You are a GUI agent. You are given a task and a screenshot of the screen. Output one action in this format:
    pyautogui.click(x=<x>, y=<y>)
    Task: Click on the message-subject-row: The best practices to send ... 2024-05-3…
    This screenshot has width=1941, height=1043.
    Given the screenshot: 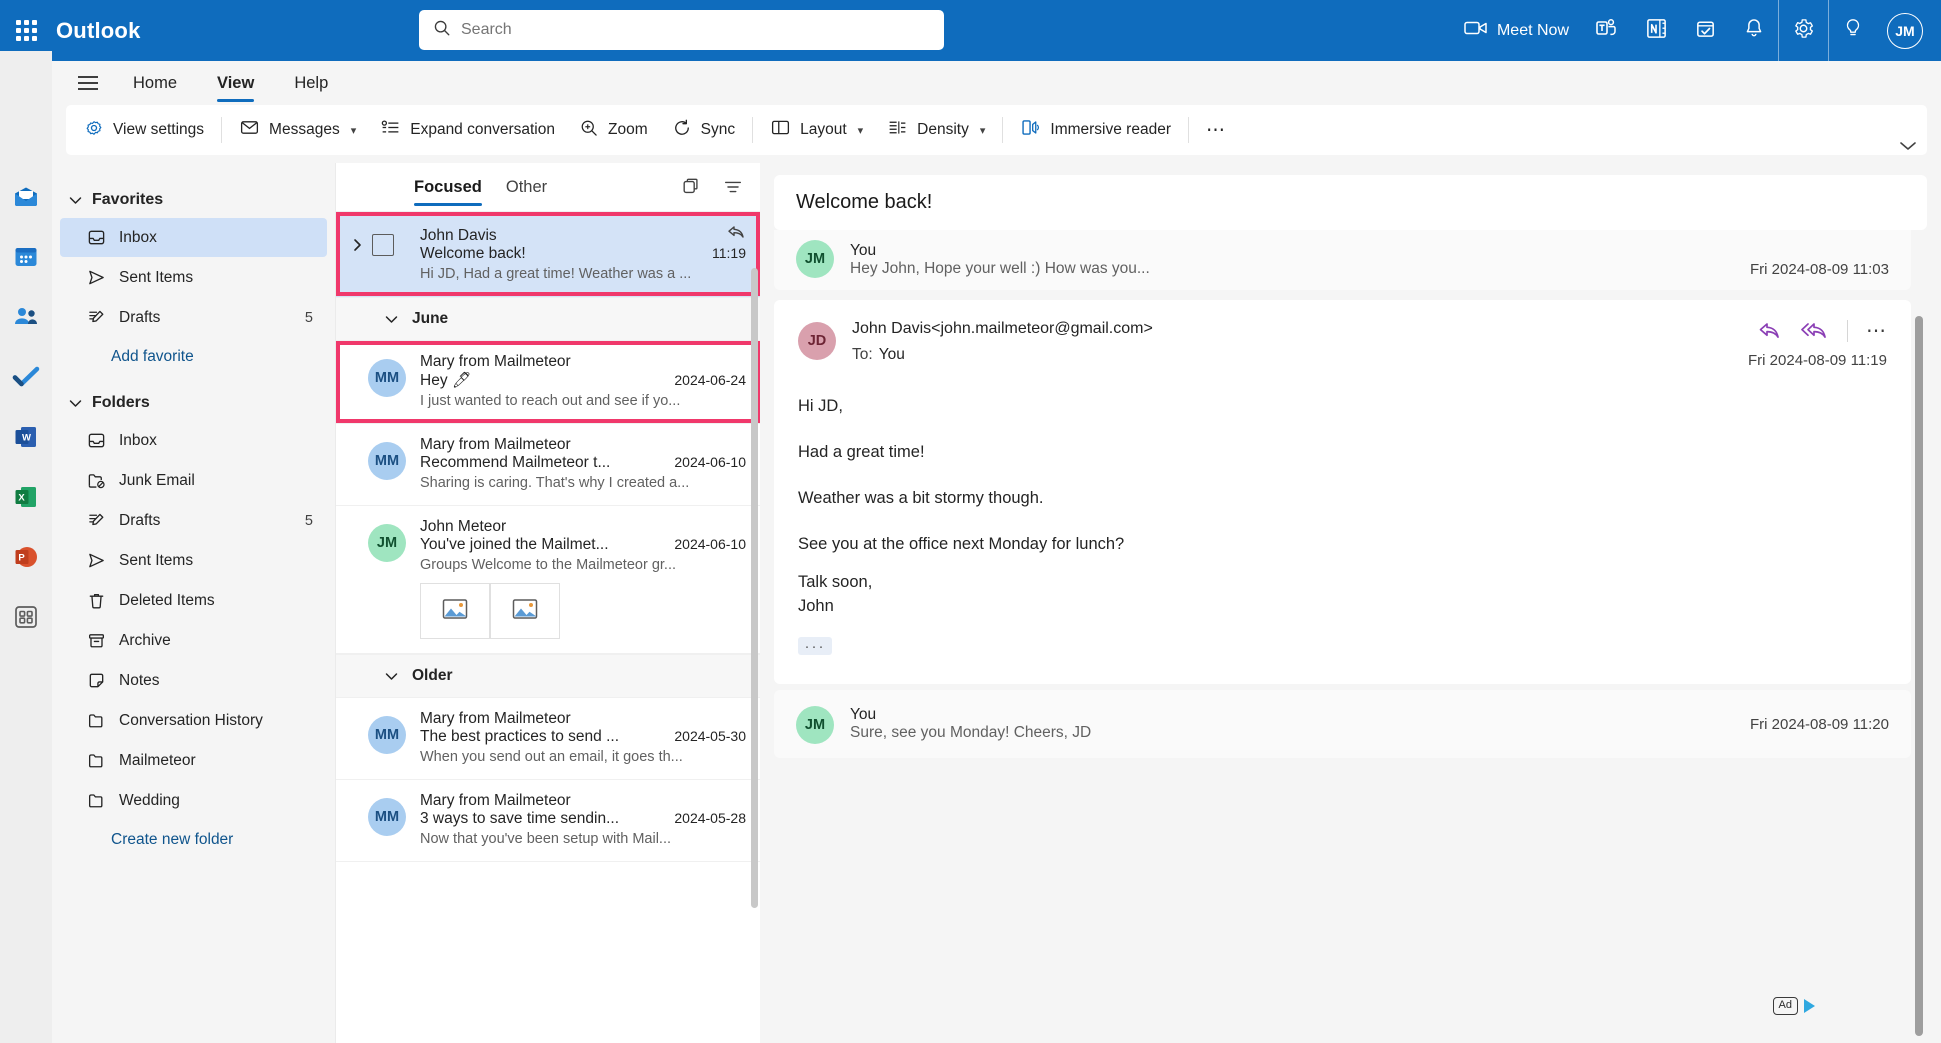 What is the action you would take?
    pyautogui.click(x=583, y=737)
    